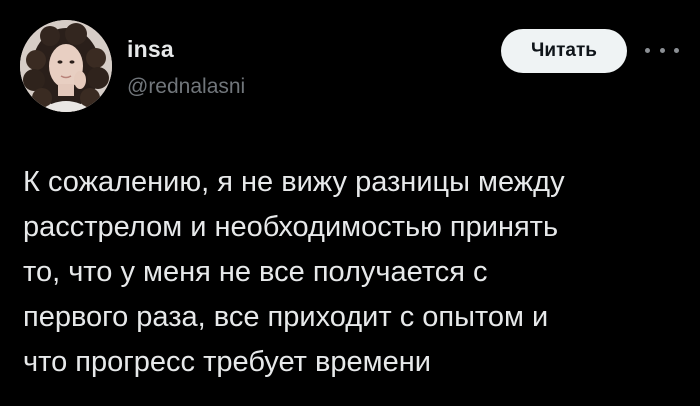 This screenshot has height=406, width=700. What do you see at coordinates (227, 362) in the screenshot?
I see `tweet-text-line: что прогресс требует времени` at bounding box center [227, 362].